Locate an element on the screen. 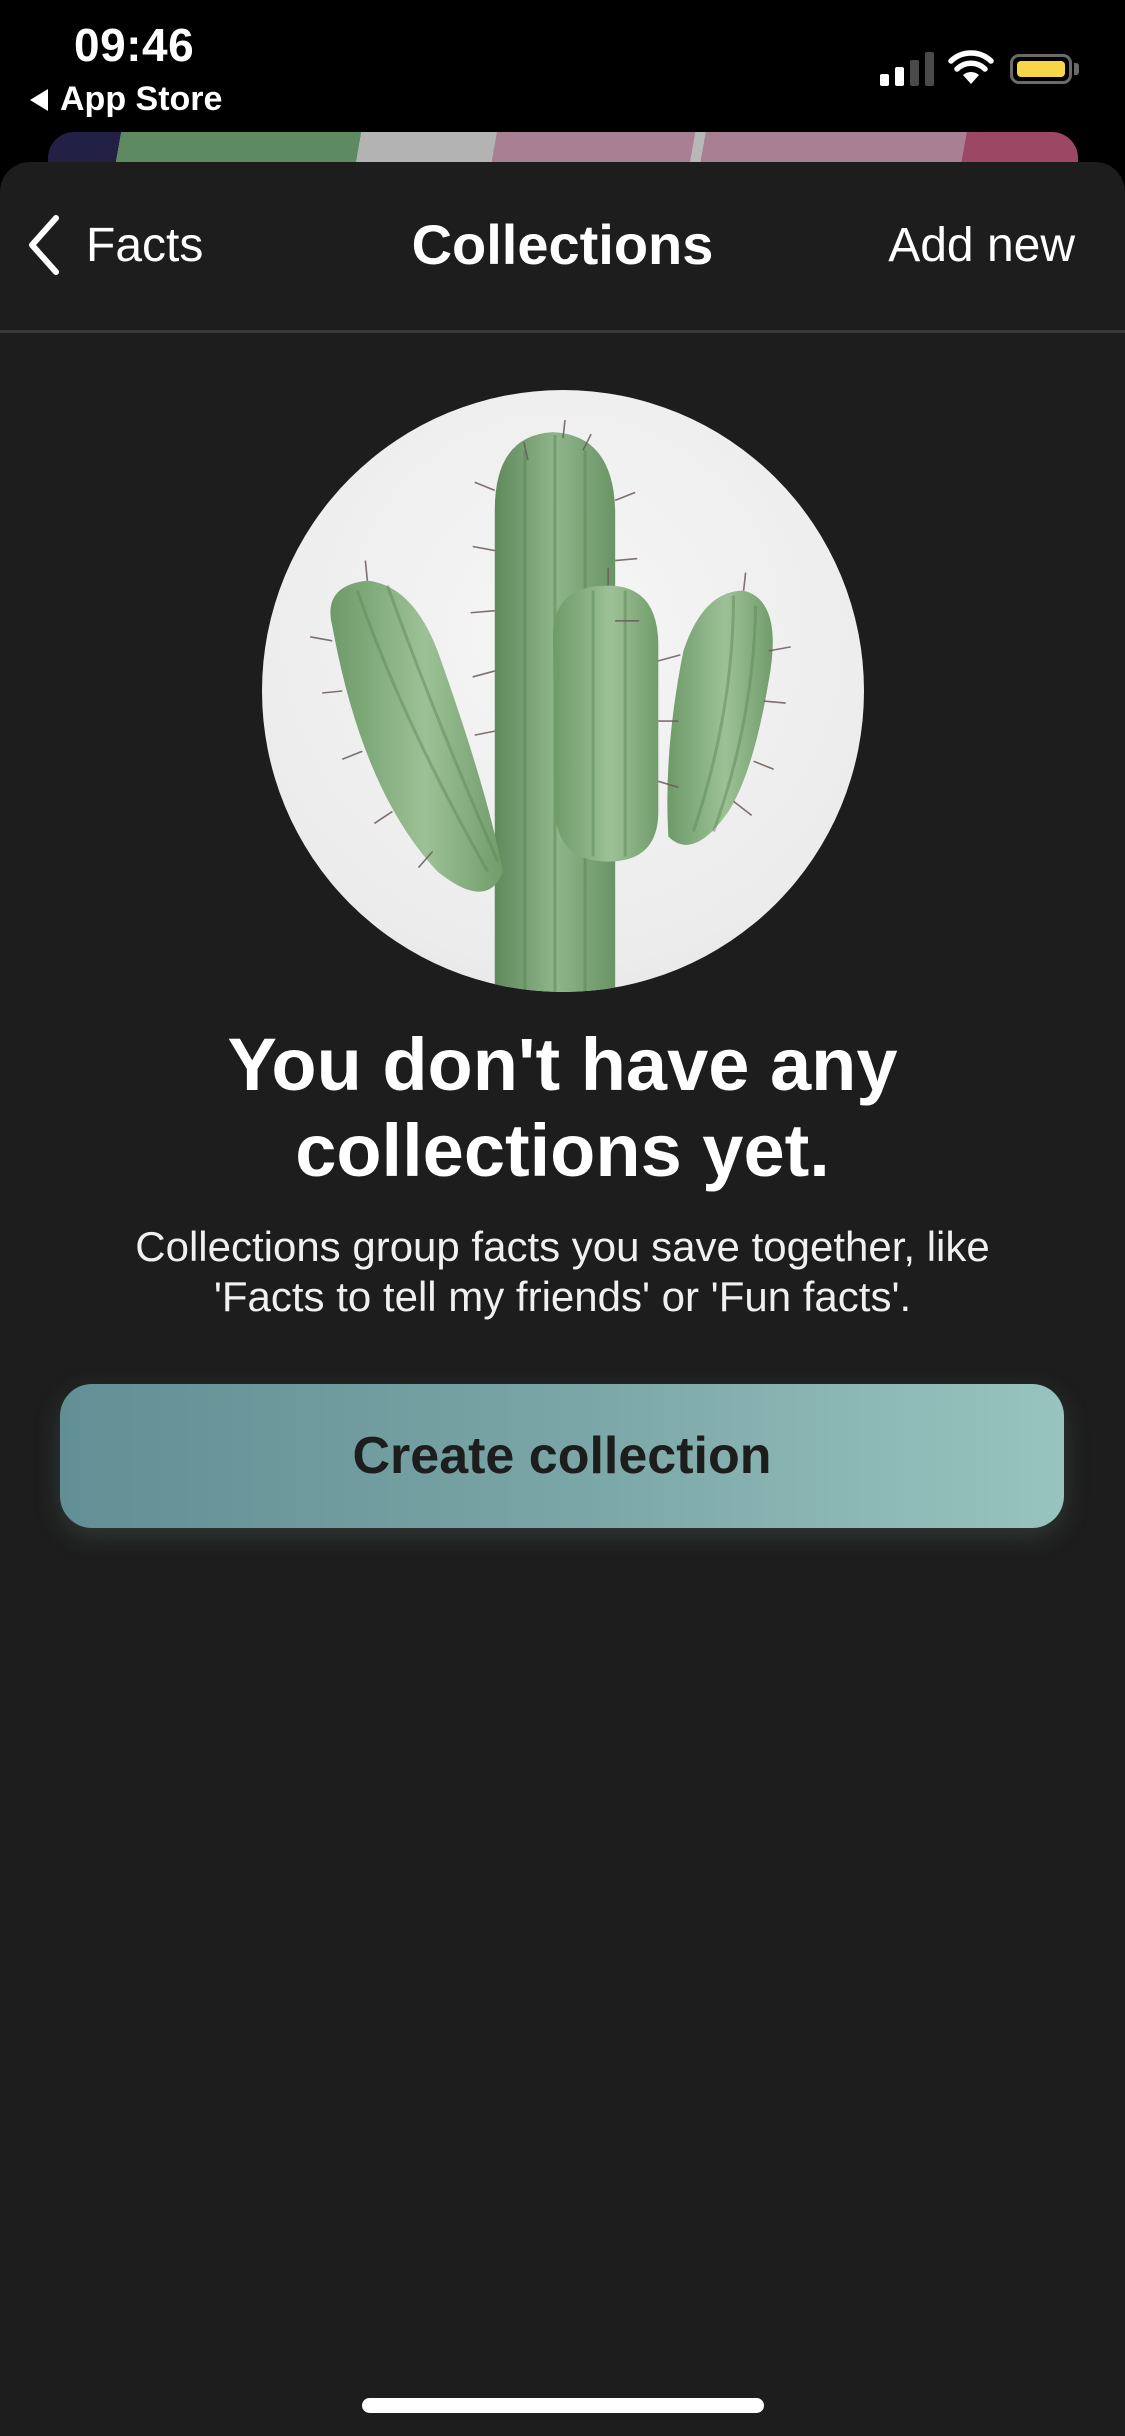  home-indicator is located at coordinates (563, 2405).